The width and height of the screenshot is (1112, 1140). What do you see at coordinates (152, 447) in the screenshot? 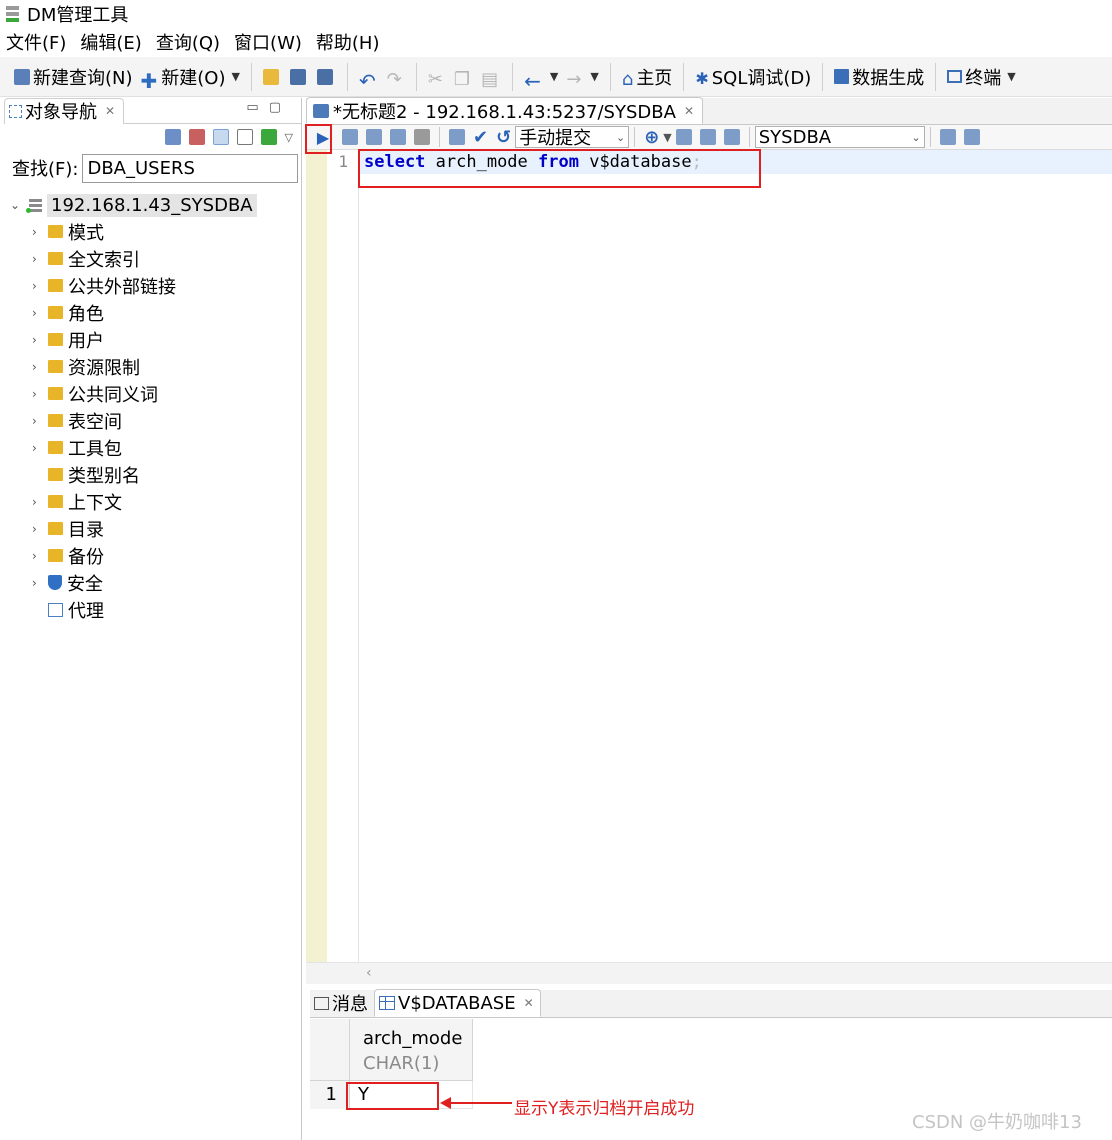
I see `tree-item-package: › 工具包` at bounding box center [152, 447].